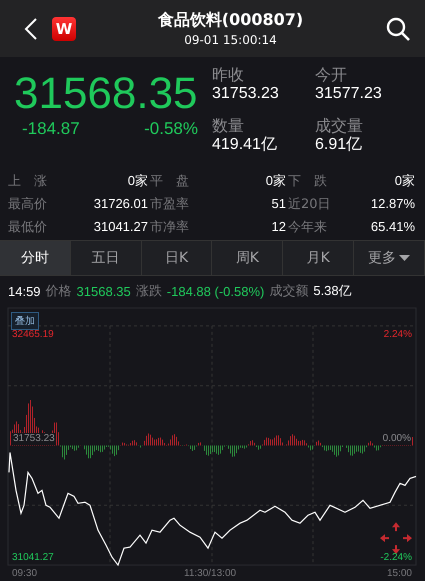  I want to click on quote-value: 31577.23, so click(349, 93).